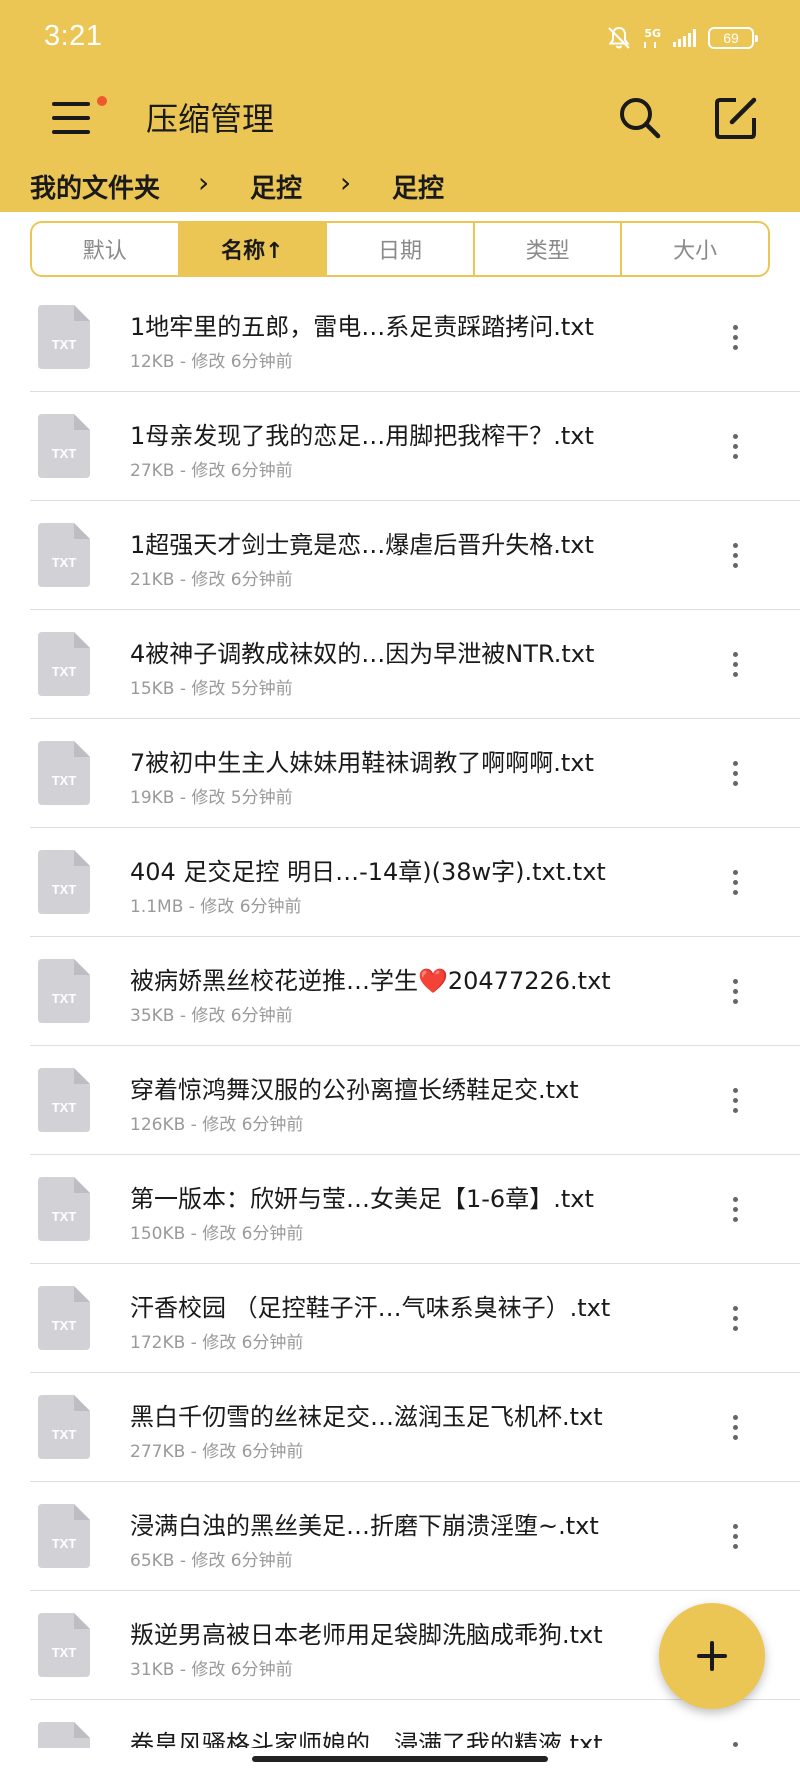 This screenshot has width=800, height=1778. Describe the element at coordinates (736, 118) in the screenshot. I see `edit-button` at that location.